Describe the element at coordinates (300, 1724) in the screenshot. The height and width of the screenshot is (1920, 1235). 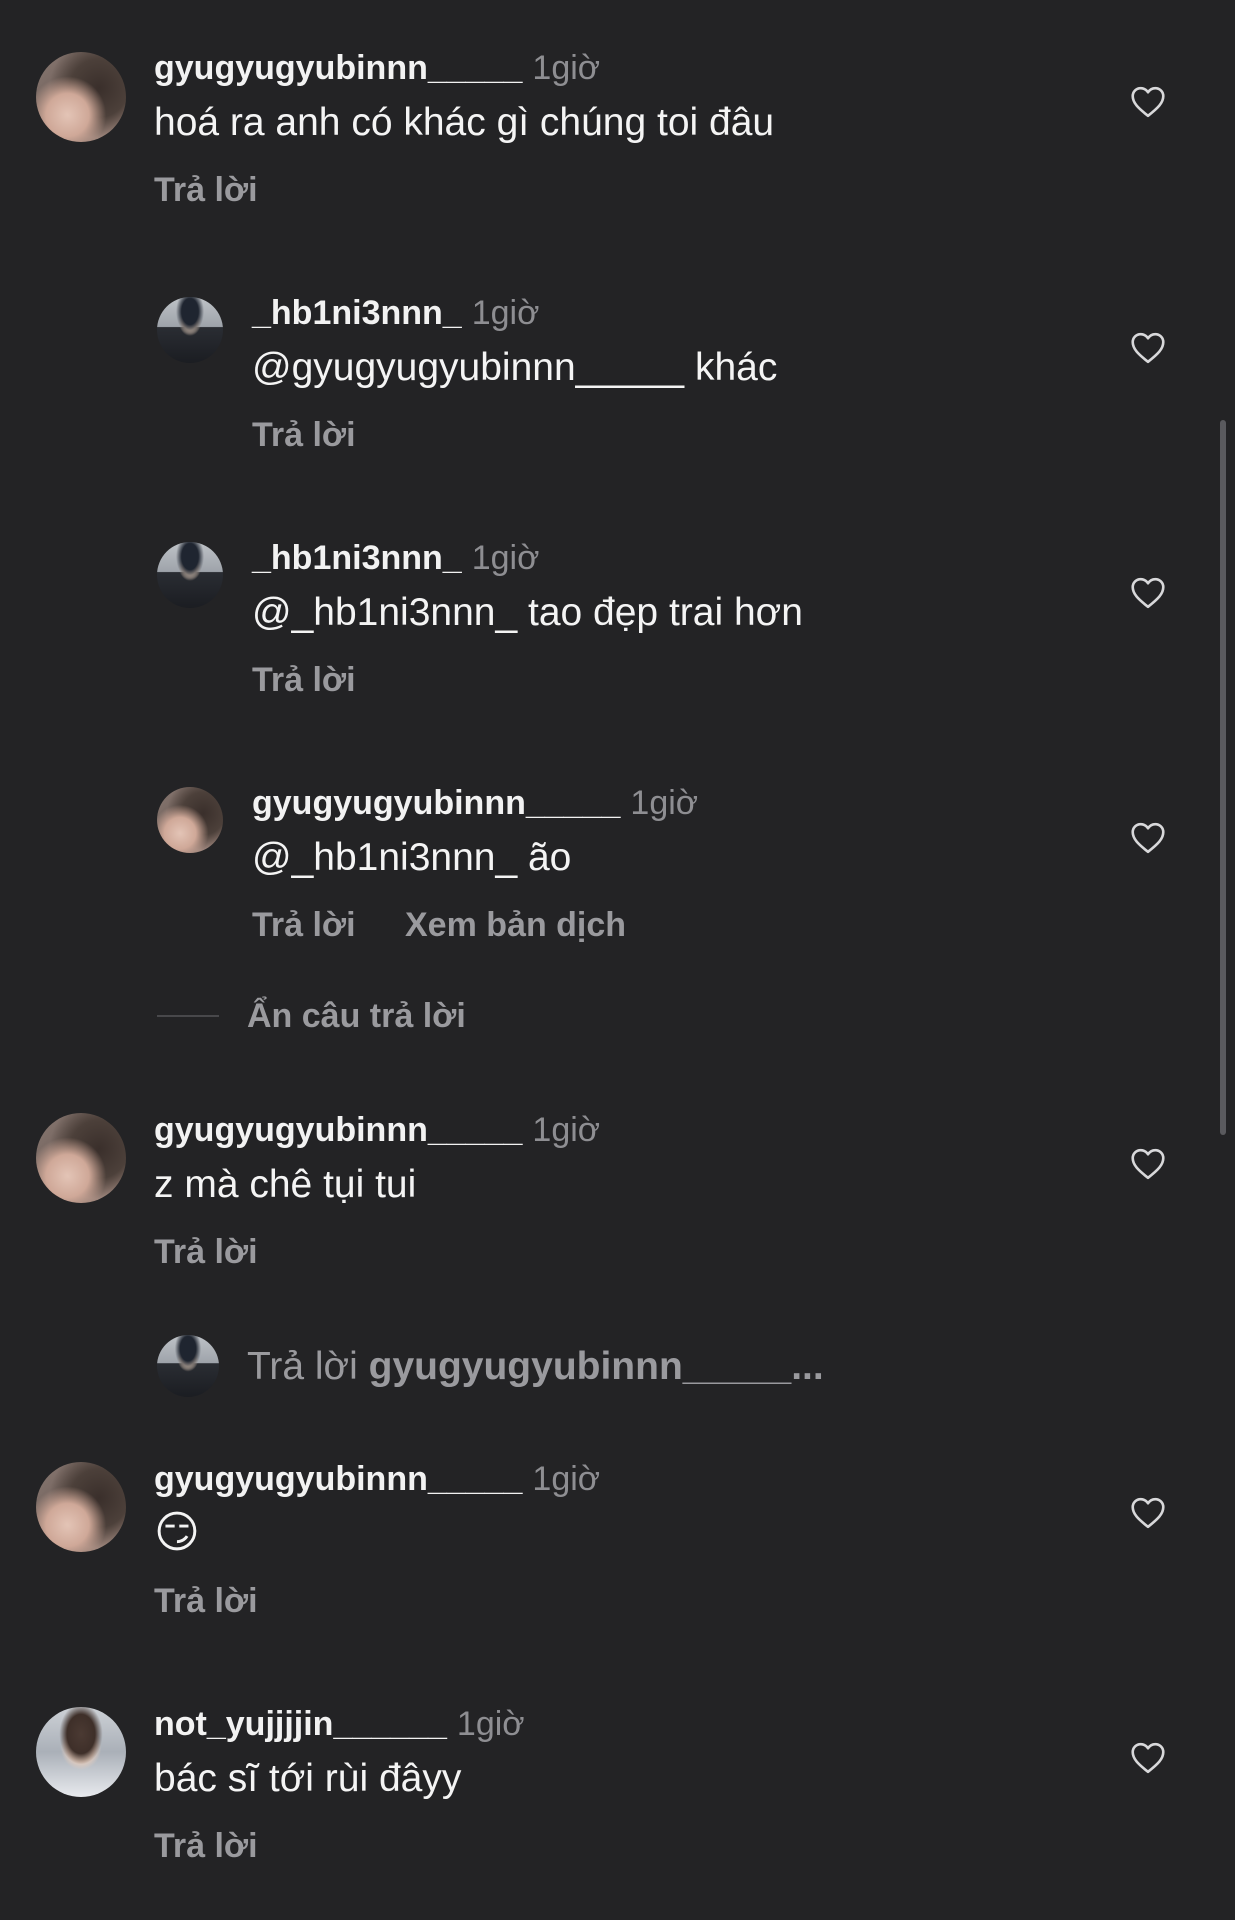
I see `username: not_yujjjjin______` at that location.